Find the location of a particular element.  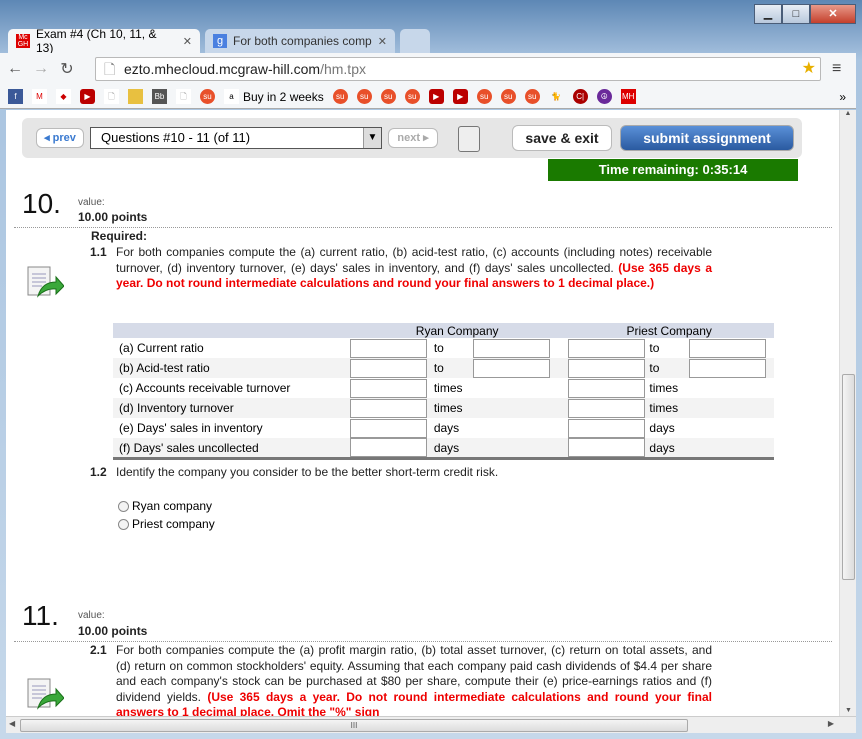

mh-icon: MH is located at coordinates (628, 96).